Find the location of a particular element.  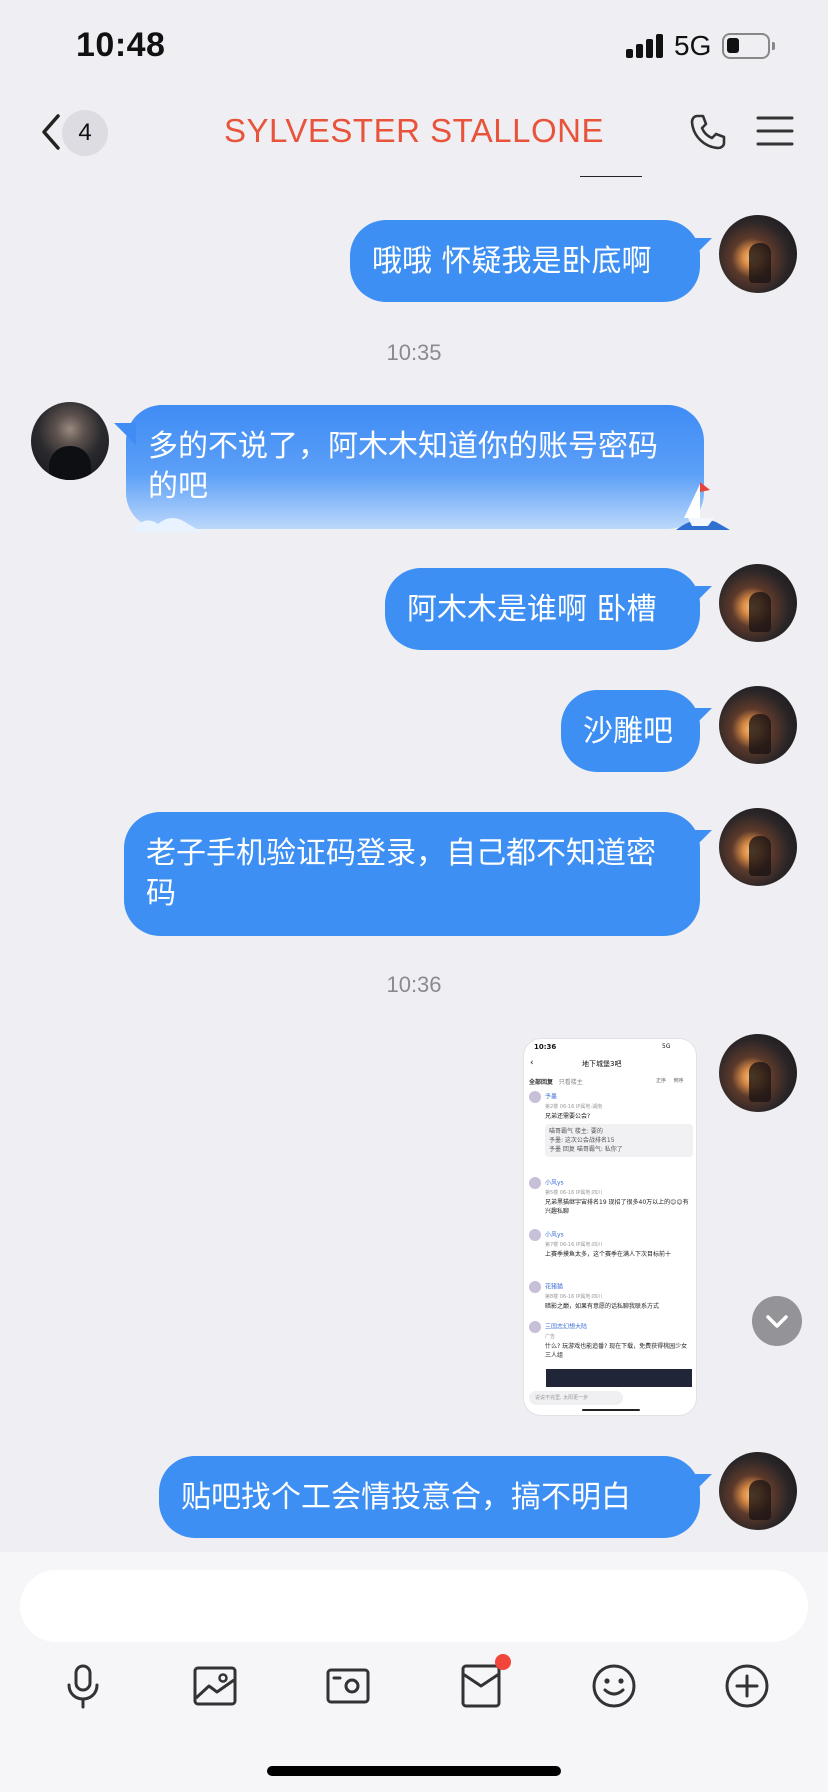

camera-icon is located at coordinates (348, 1686).